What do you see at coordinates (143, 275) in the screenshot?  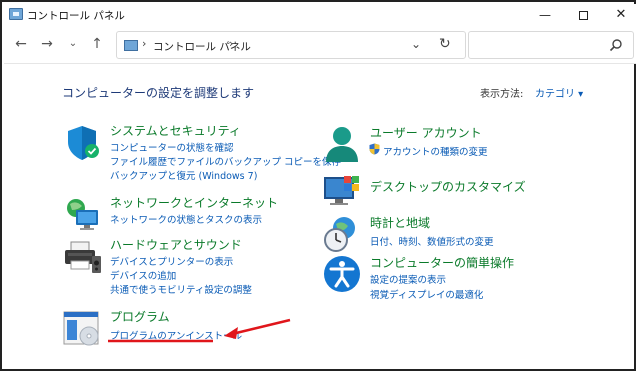 I see `link-add-device: デバイスの追加` at bounding box center [143, 275].